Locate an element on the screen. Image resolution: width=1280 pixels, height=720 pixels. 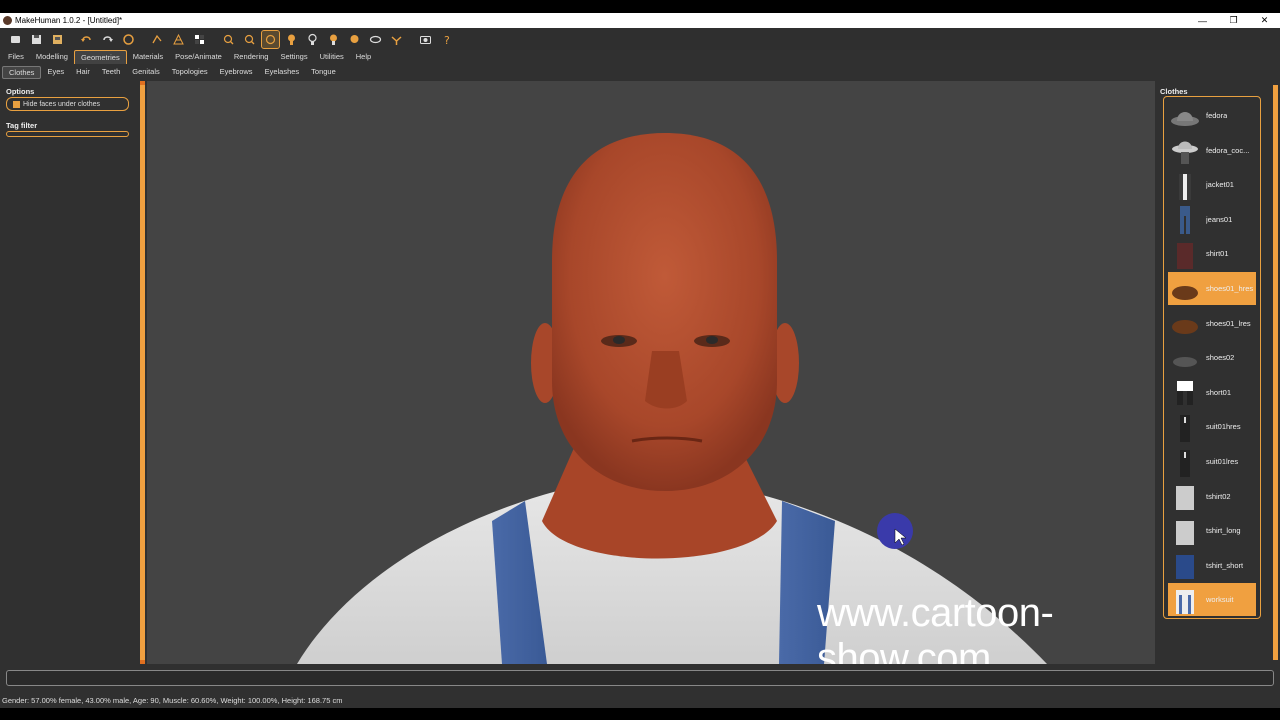
save-icon is located at coordinates (36, 39).